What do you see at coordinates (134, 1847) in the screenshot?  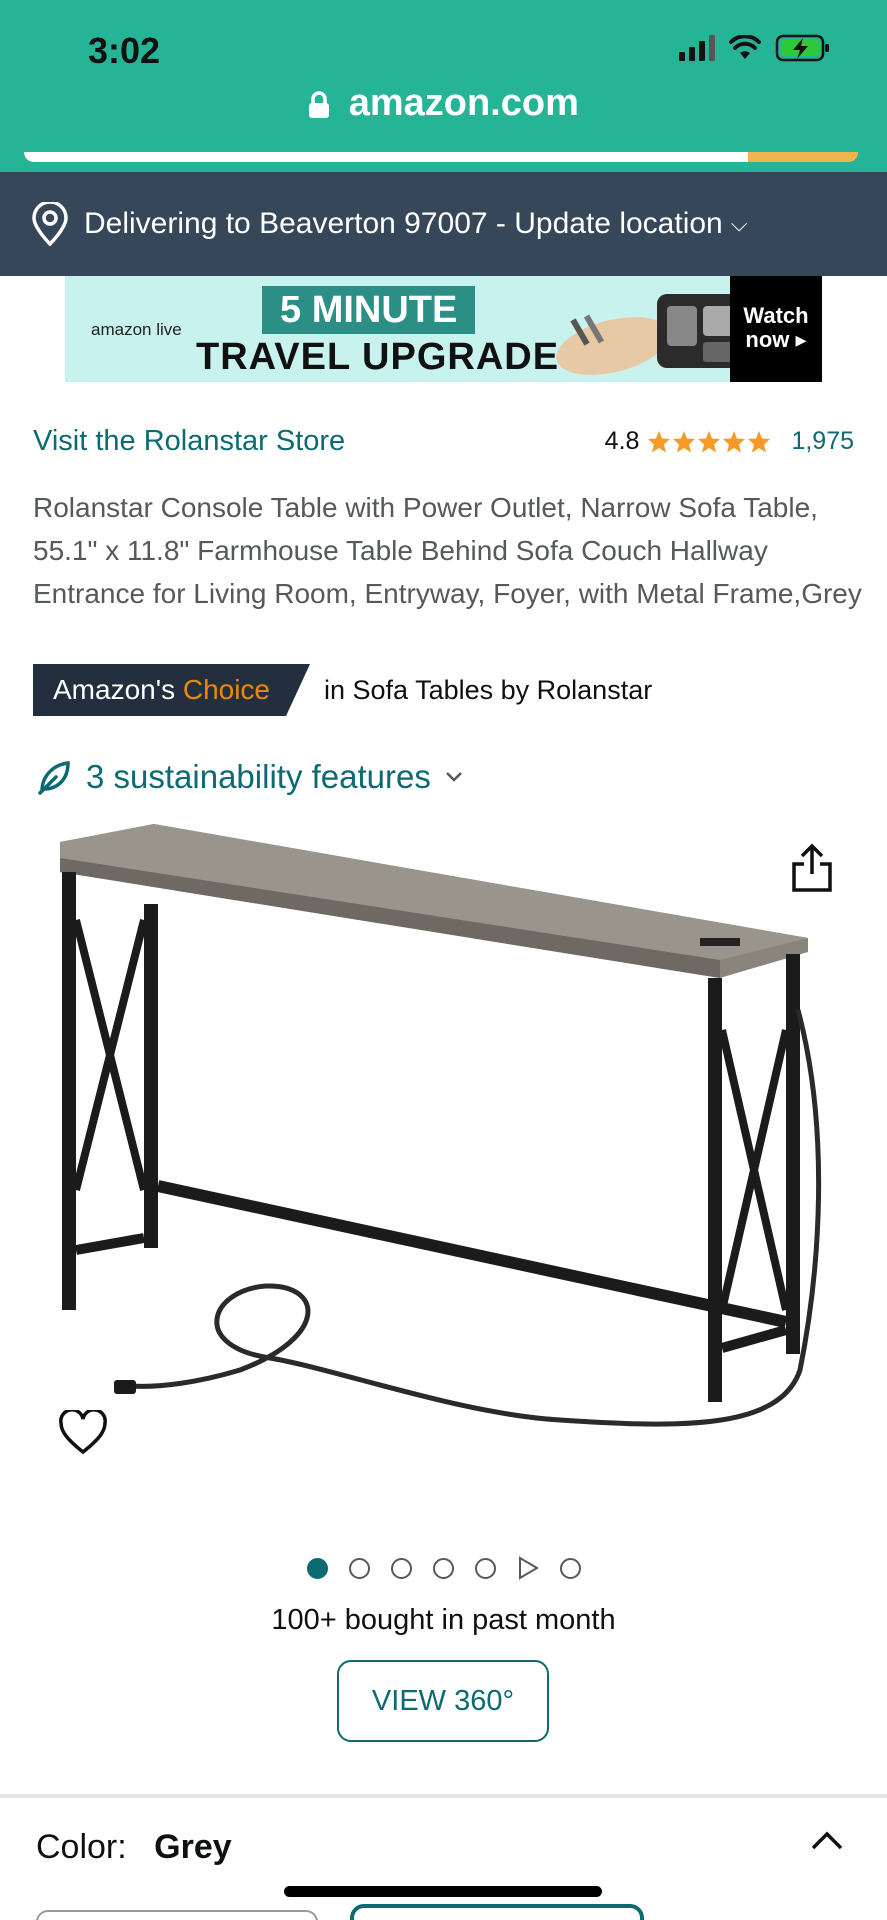 I see `color-variation-label: Color: Grey` at bounding box center [134, 1847].